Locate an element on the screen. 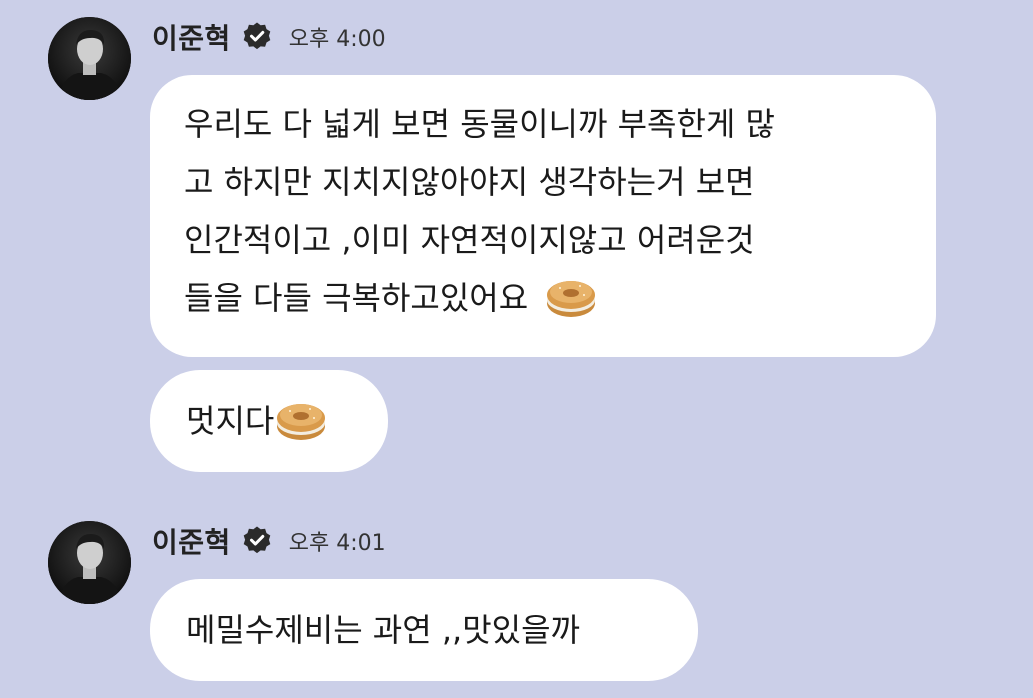 This screenshot has width=1033, height=698. message-time: 오후 4:01 is located at coordinates (337, 543).